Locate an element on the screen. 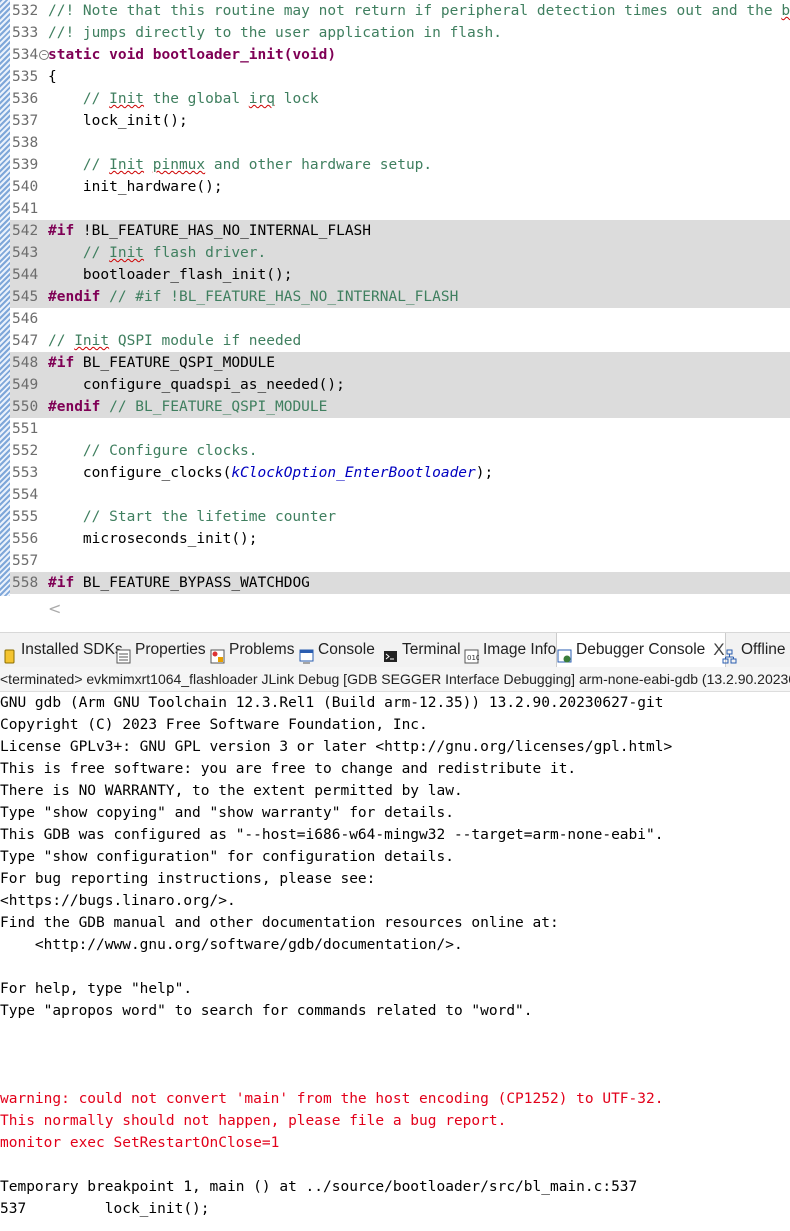 The width and height of the screenshot is (790, 1231). tab-console: Console is located at coordinates (337, 650).